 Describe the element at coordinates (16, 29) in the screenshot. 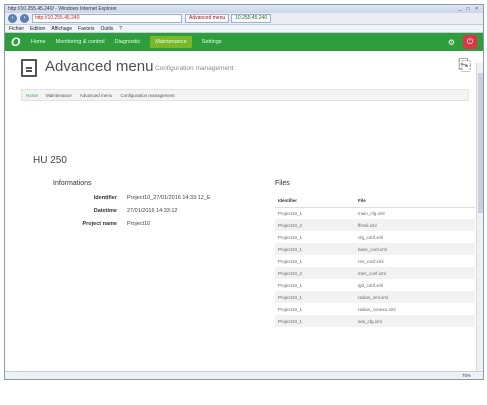

I see `menu-file: Fichier` at that location.